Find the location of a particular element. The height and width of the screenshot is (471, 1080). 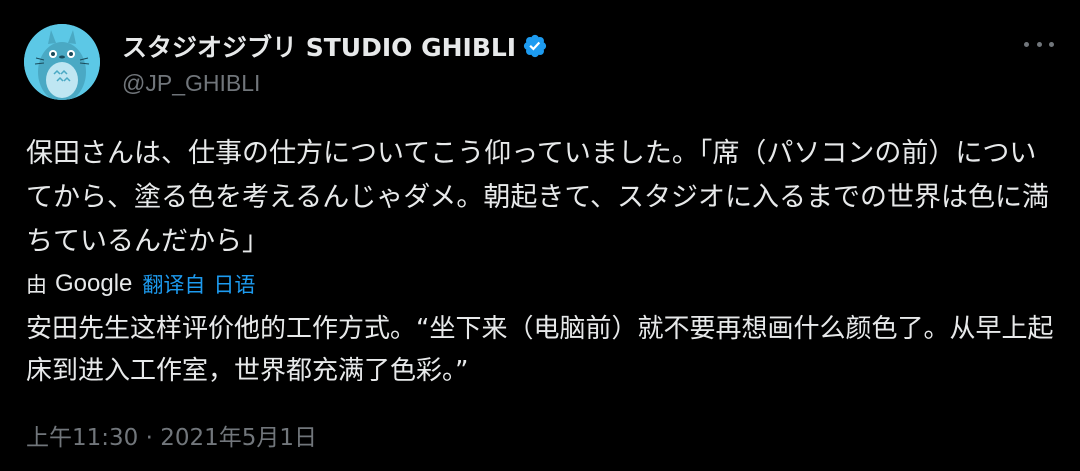

verified-badge-icon is located at coordinates (535, 46).